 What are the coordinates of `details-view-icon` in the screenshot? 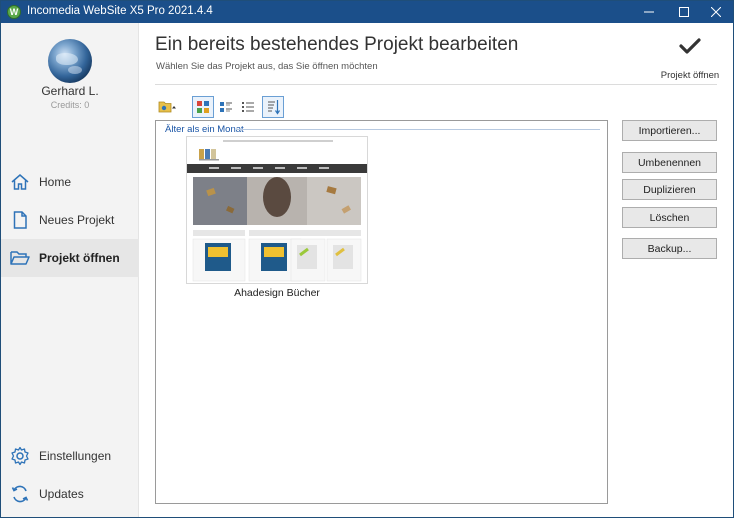 It's located at (226, 107).